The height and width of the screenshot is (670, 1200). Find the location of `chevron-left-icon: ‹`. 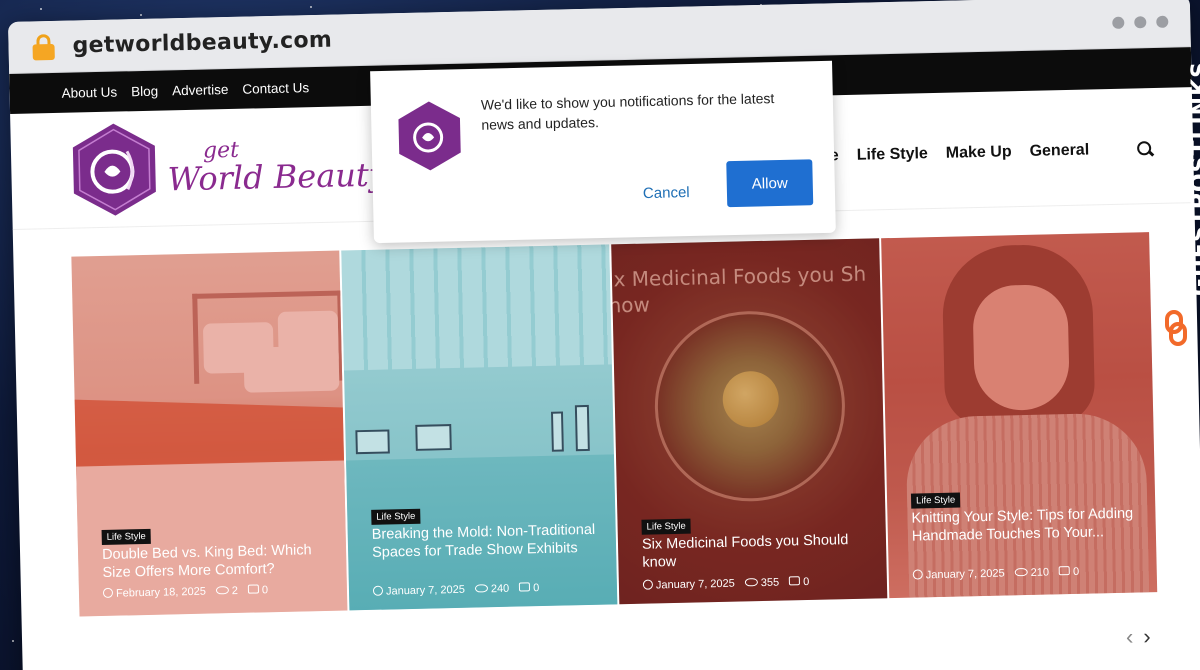

chevron-left-icon: ‹ is located at coordinates (1130, 637).